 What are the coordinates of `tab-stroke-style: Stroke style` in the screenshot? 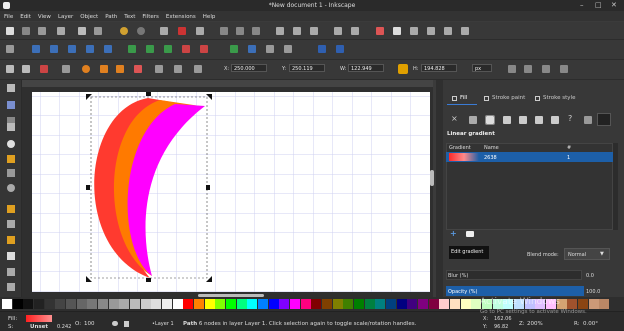 It's located at (559, 98).